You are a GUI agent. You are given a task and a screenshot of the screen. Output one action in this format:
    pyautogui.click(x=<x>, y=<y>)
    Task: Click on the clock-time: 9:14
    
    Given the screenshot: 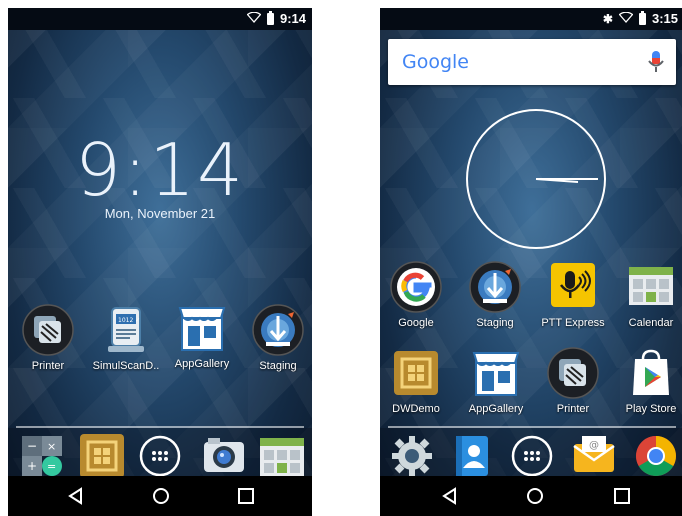 What is the action you would take?
    pyautogui.click(x=160, y=170)
    